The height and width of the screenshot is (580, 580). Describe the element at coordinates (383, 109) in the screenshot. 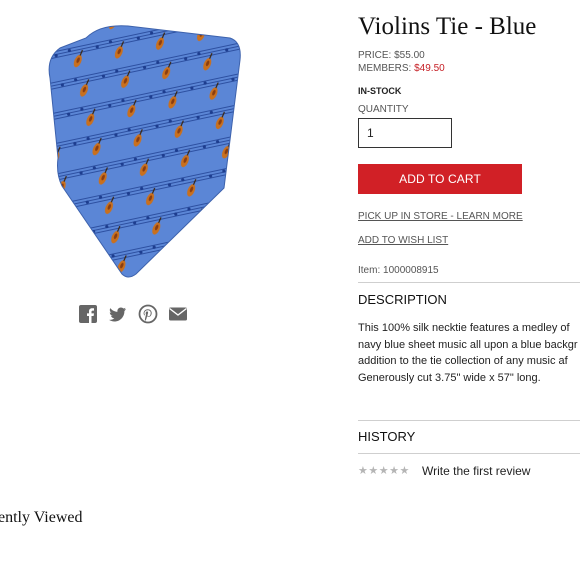

I see `quantity-label: QUANTITY` at that location.